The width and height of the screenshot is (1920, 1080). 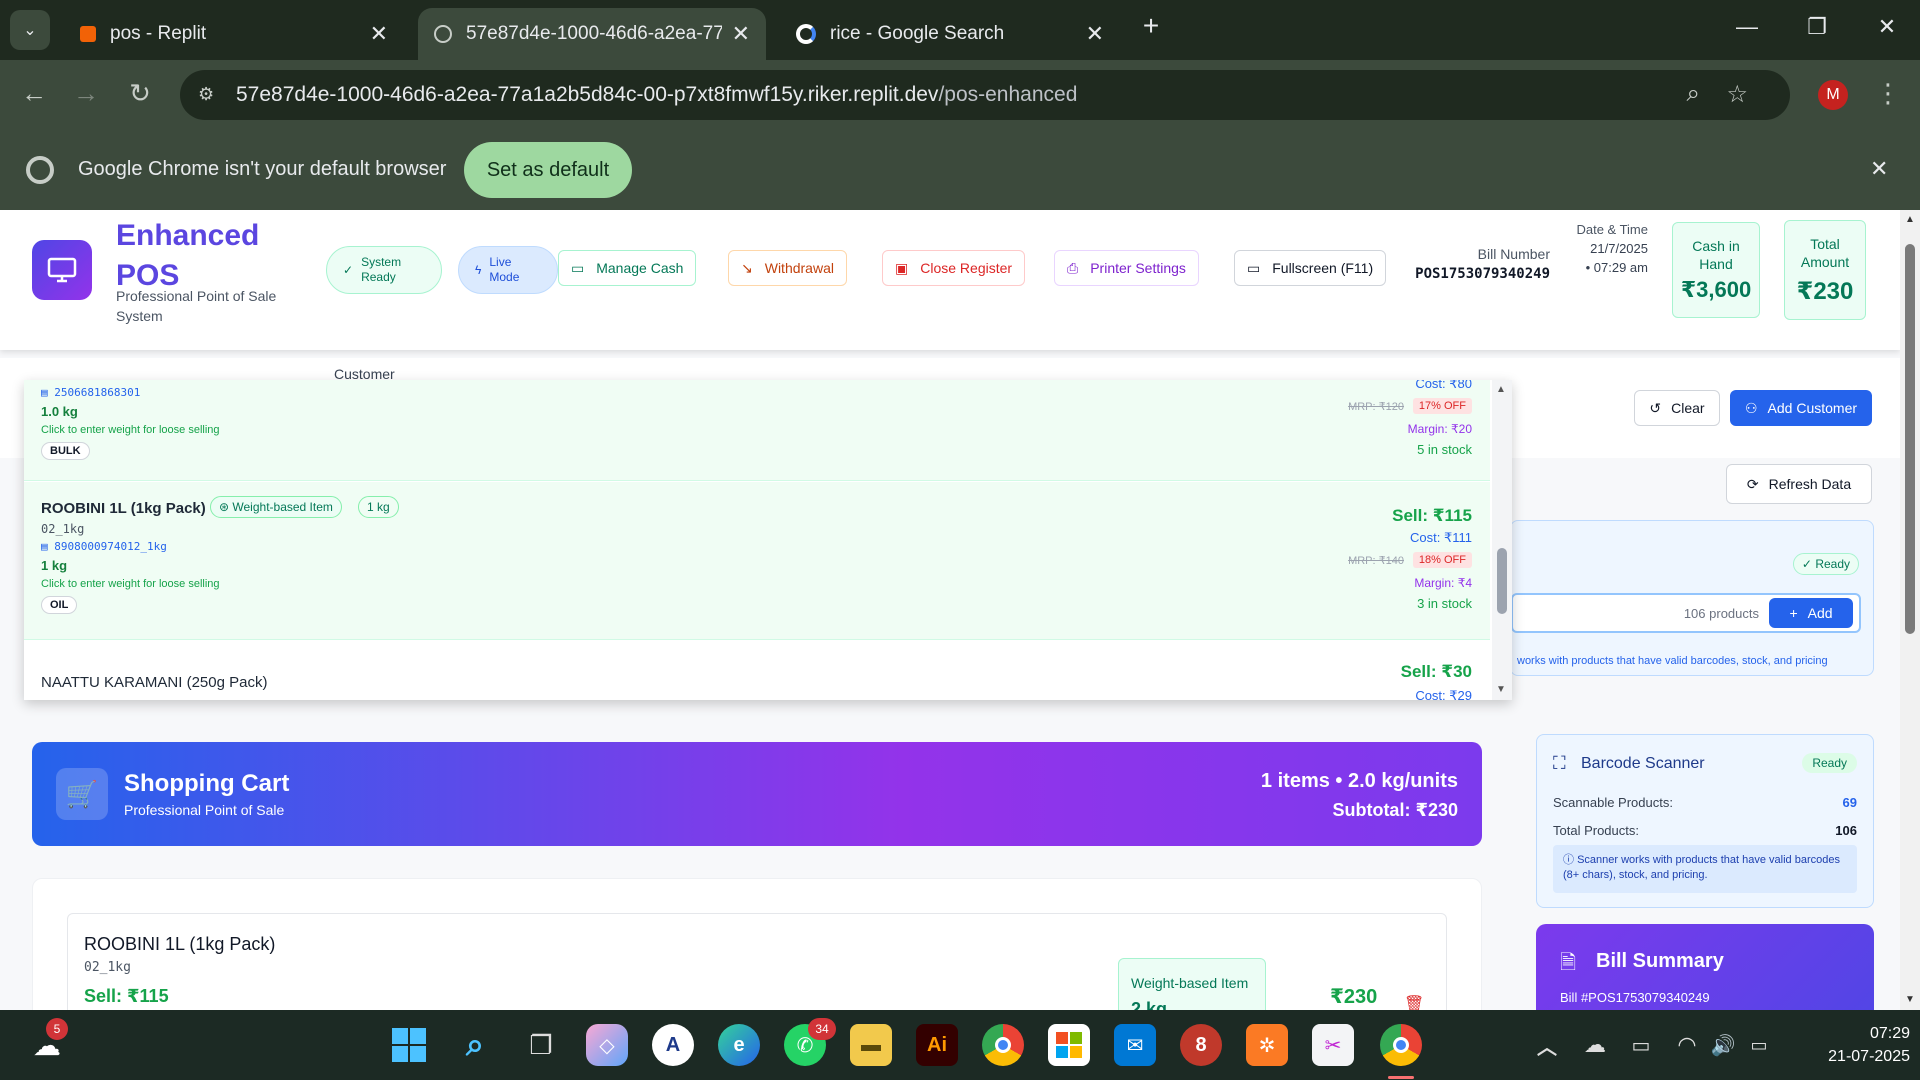 I want to click on scannable-label: Scannable Products:, so click(x=1613, y=802).